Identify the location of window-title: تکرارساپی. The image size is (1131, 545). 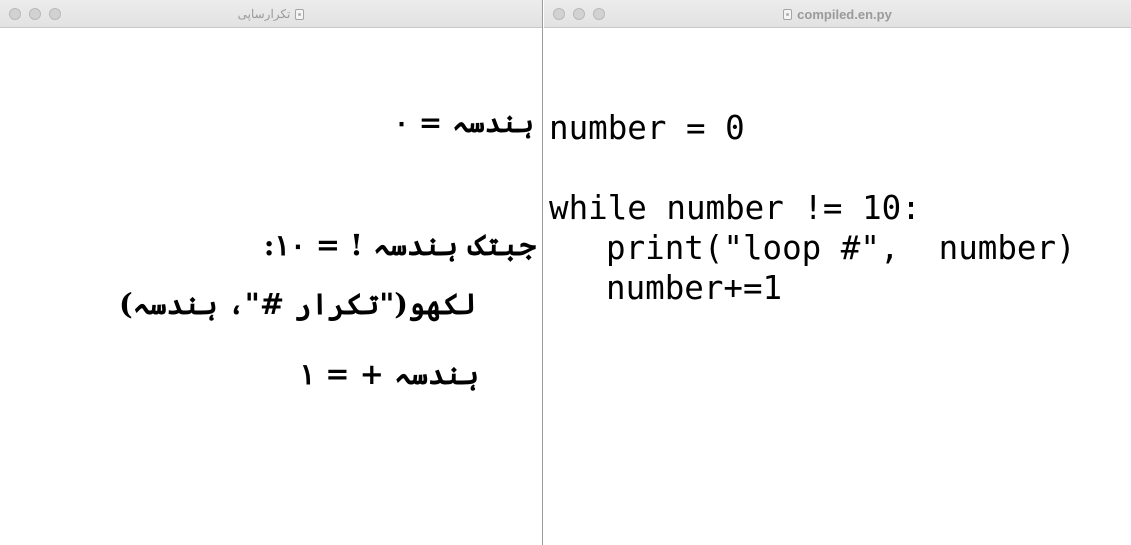
(271, 14).